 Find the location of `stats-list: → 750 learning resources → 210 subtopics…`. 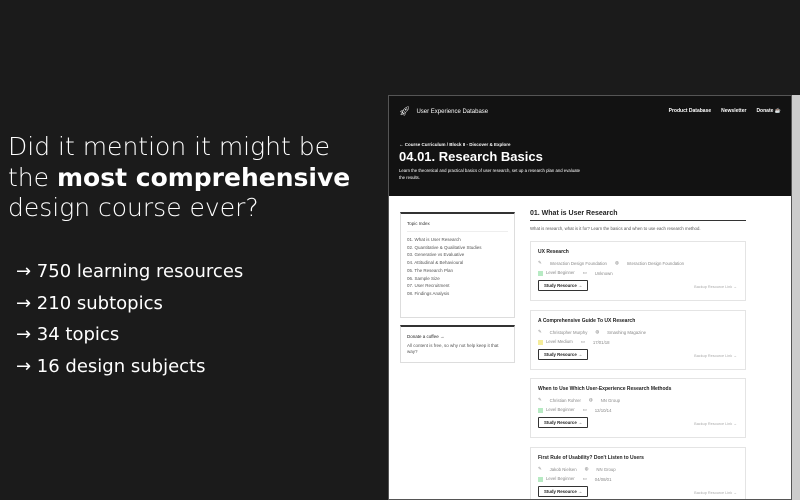

stats-list: → 750 learning resources → 210 subtopics… is located at coordinates (129, 321).